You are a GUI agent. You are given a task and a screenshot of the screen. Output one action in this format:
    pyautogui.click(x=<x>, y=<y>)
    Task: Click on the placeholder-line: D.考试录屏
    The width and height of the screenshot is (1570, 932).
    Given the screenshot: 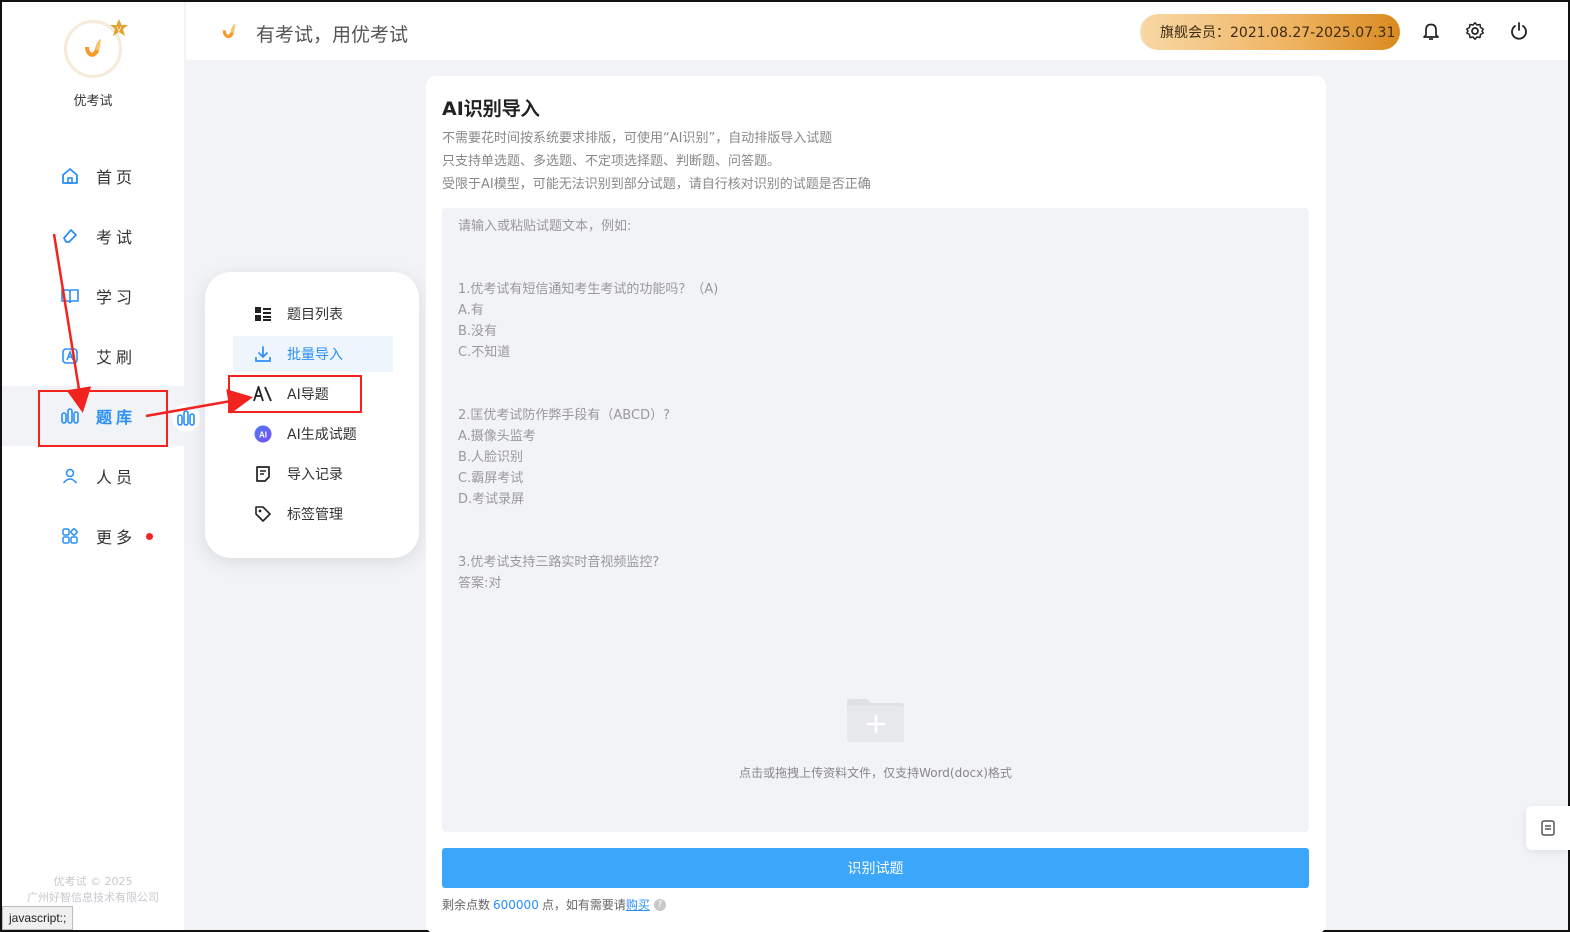 What is the action you would take?
    pyautogui.click(x=491, y=499)
    